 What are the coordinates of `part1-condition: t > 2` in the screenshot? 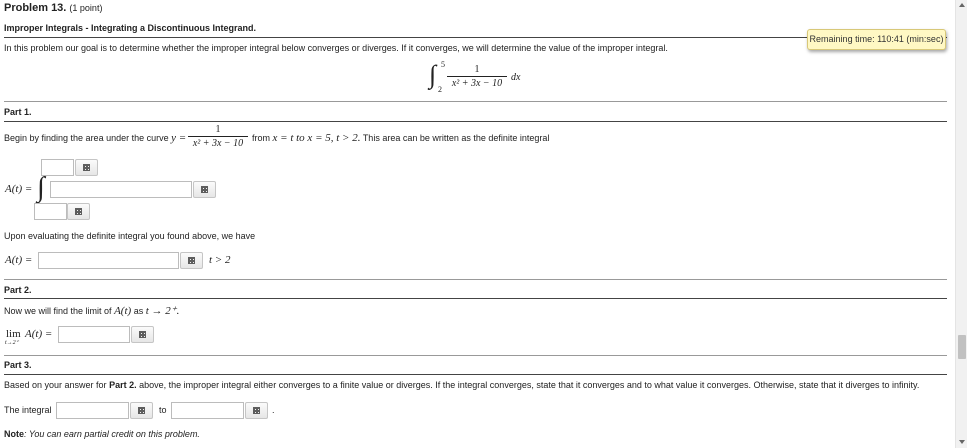 It's located at (220, 260).